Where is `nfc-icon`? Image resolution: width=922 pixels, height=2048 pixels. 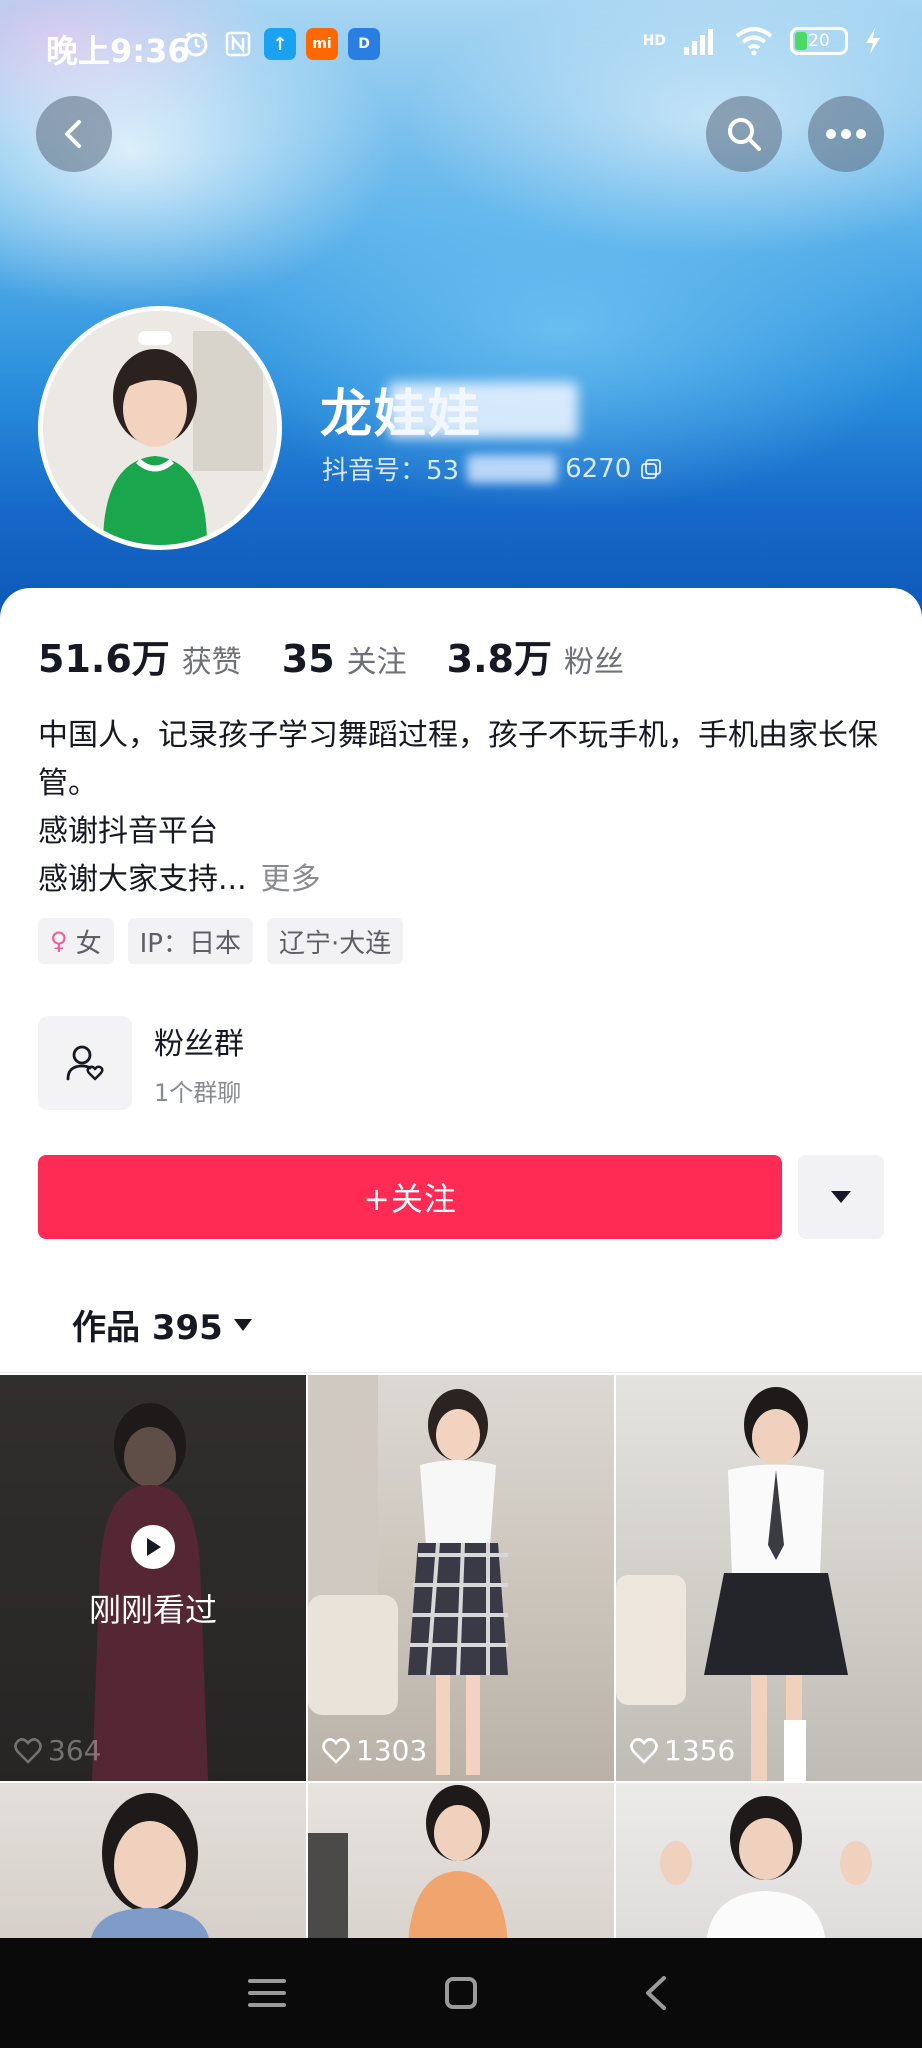 nfc-icon is located at coordinates (238, 44).